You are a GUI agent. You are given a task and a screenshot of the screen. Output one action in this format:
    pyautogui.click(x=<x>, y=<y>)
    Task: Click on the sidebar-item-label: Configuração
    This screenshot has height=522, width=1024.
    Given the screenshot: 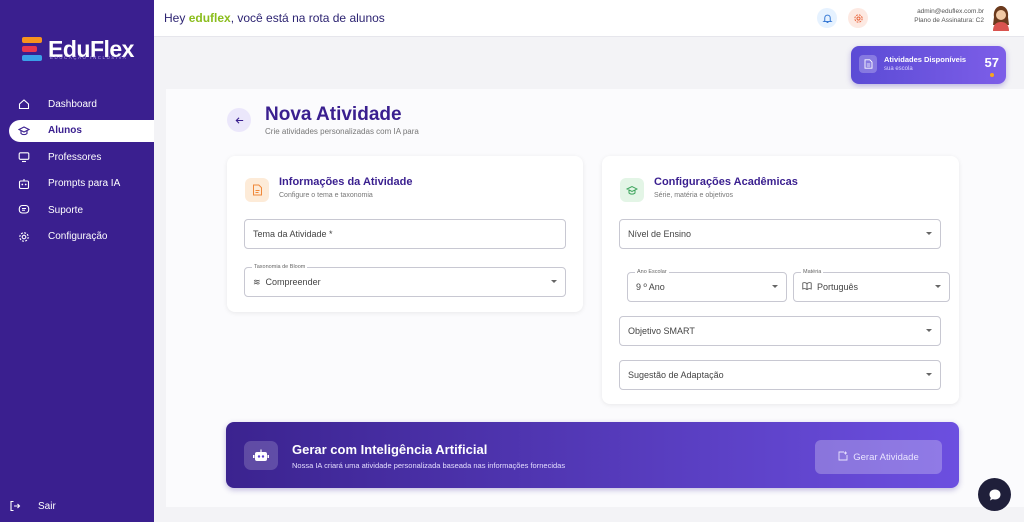 What is the action you would take?
    pyautogui.click(x=78, y=236)
    